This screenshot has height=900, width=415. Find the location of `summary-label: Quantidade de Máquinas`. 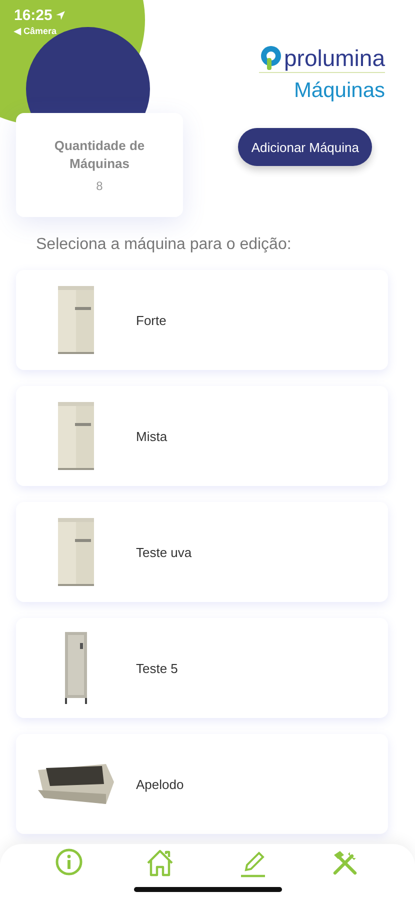

summary-label: Quantidade de Máquinas is located at coordinates (99, 155).